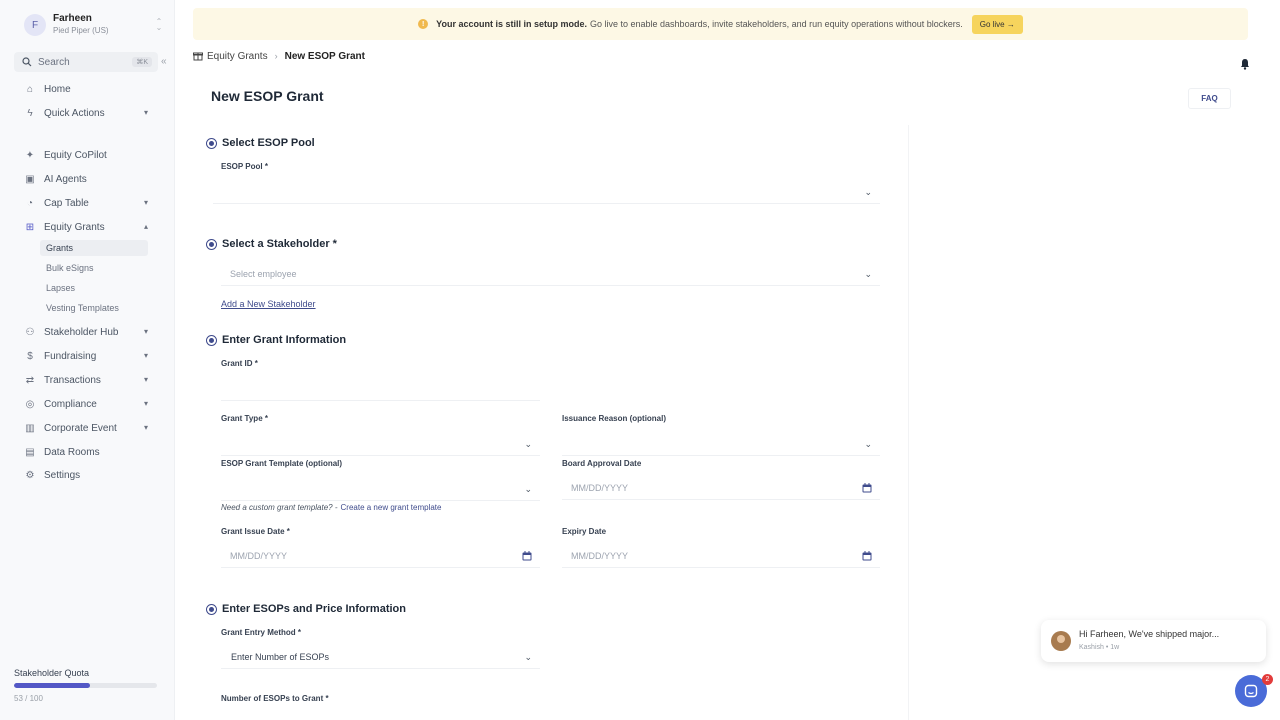 The width and height of the screenshot is (1280, 720). Describe the element at coordinates (584, 531) in the screenshot. I see `expiry-date-label: Expiry Date` at that location.